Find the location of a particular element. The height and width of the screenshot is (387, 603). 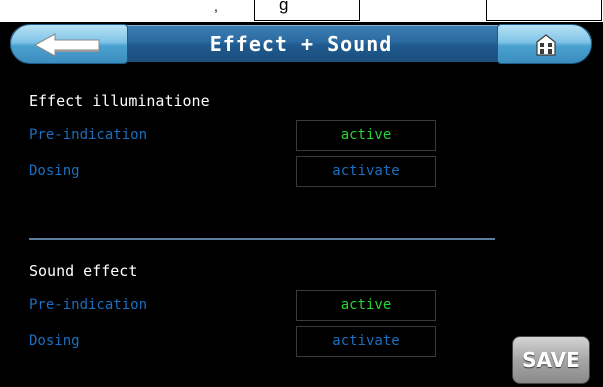

top-strip: , g is located at coordinates (301, 11).